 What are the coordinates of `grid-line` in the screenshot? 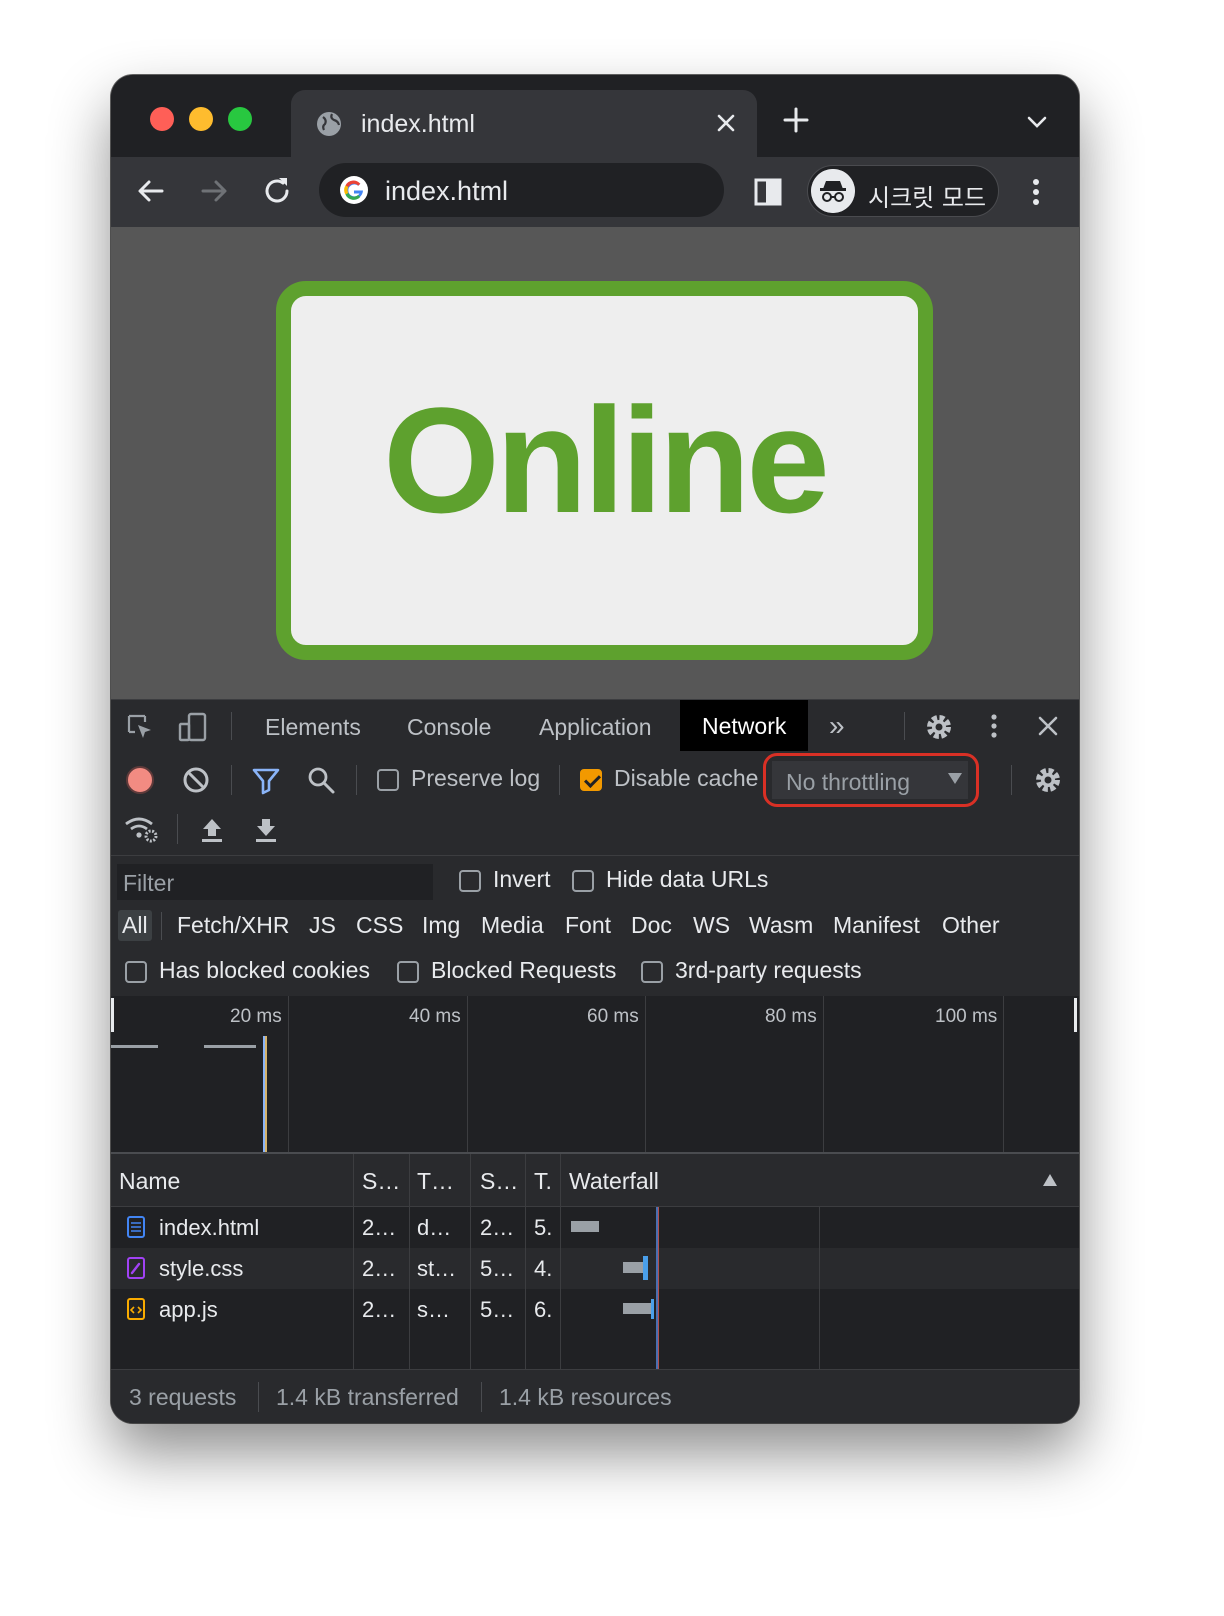 It's located at (467, 1074).